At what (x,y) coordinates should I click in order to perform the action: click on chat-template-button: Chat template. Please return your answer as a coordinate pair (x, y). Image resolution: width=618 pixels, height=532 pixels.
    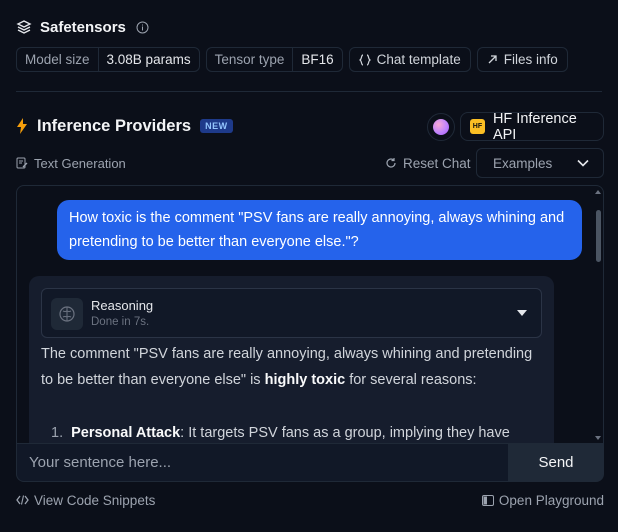
    Looking at the image, I should click on (409, 59).